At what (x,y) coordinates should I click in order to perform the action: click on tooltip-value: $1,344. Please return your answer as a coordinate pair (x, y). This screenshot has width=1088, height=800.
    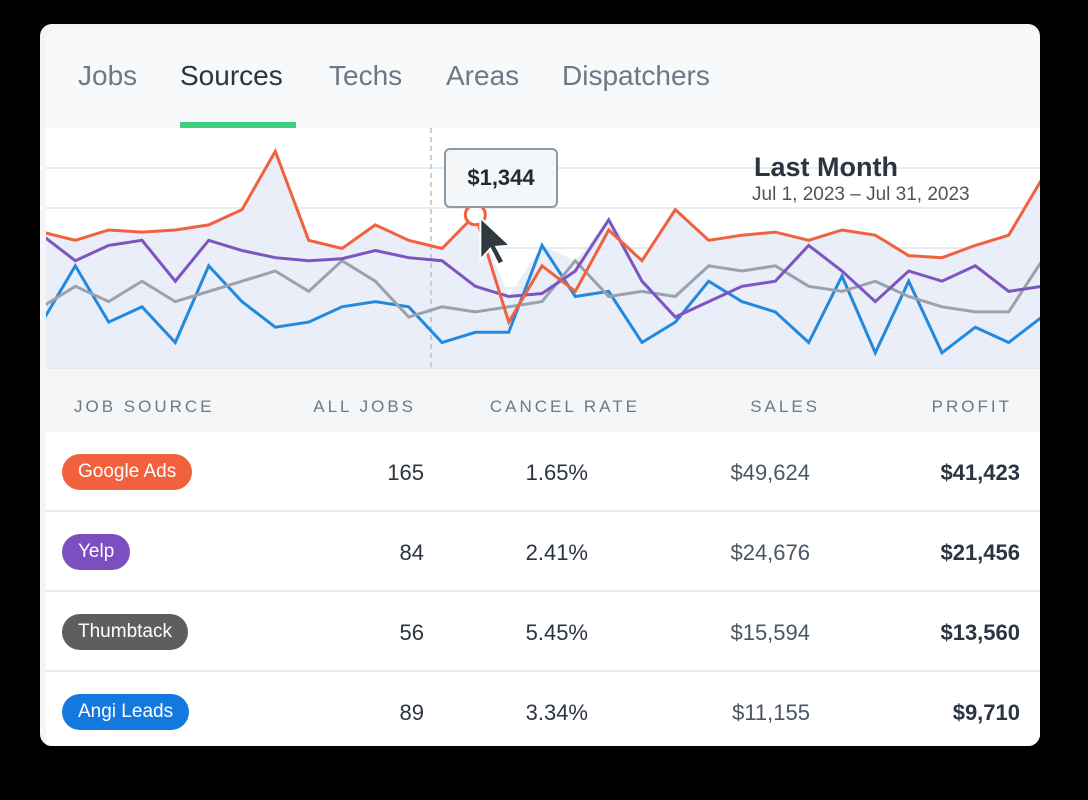
    Looking at the image, I should click on (501, 177).